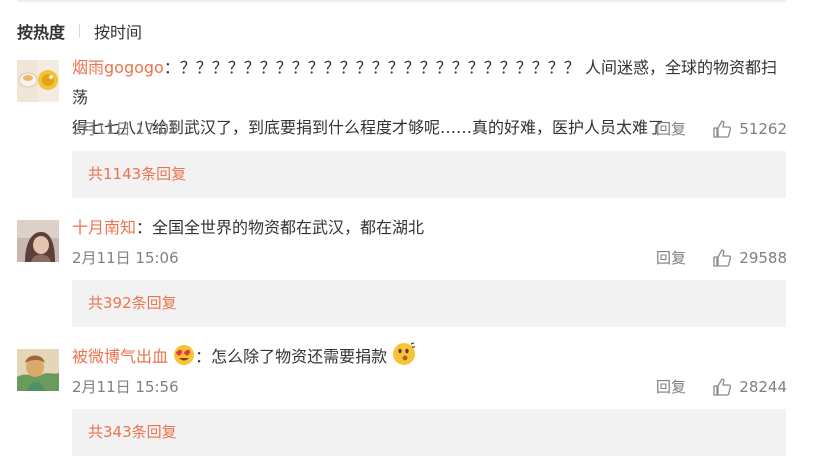  Describe the element at coordinates (288, 227) in the screenshot. I see `comment-body: 全国全世界的物资都在武汉，都在湖北` at that location.